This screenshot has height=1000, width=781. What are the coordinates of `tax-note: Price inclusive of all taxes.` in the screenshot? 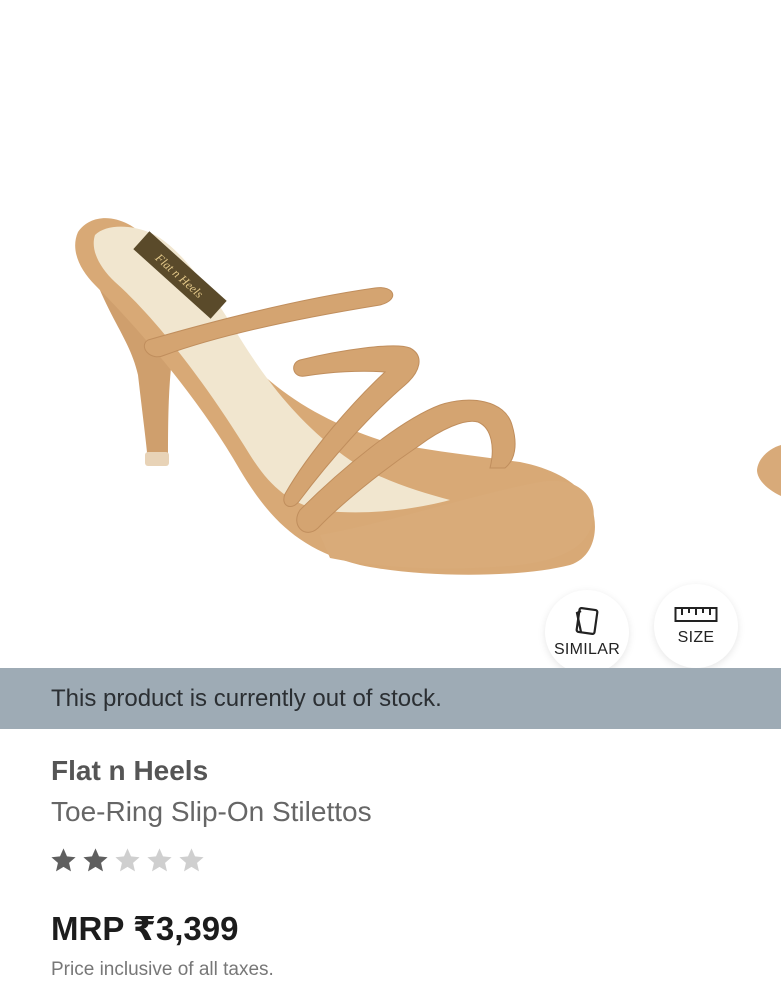 It's located at (162, 969).